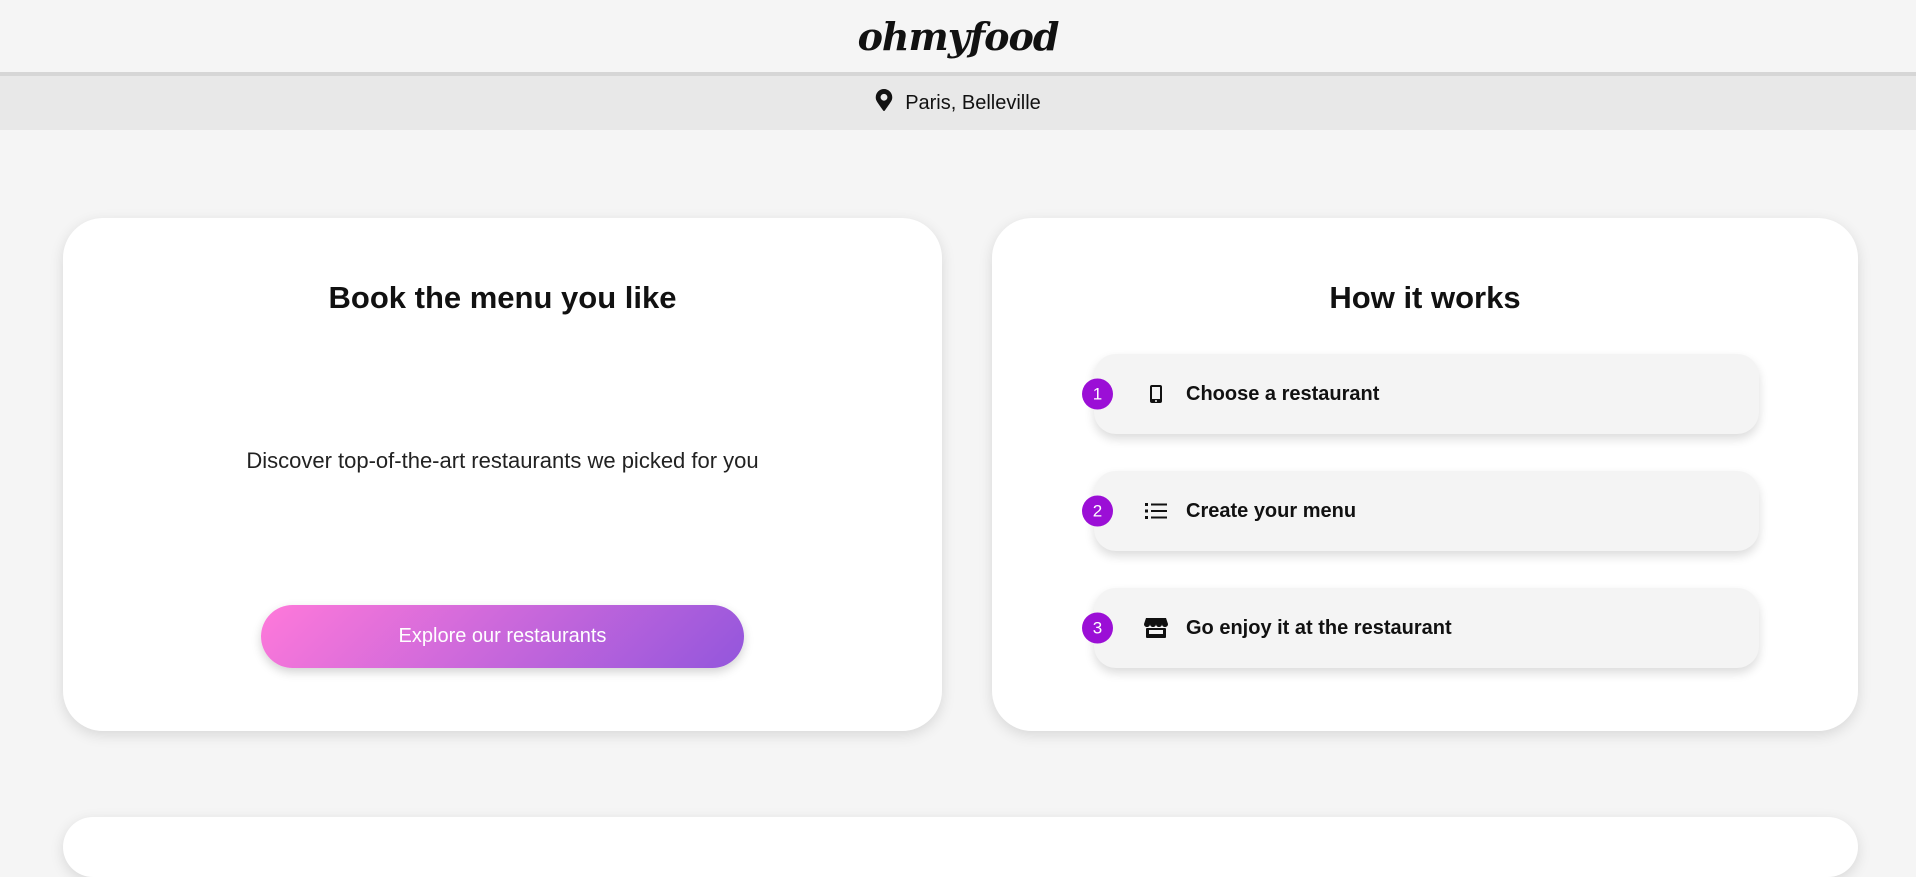 This screenshot has height=877, width=1916. Describe the element at coordinates (502, 636) in the screenshot. I see `explore-restaurants-button: Explore our restaurants` at that location.